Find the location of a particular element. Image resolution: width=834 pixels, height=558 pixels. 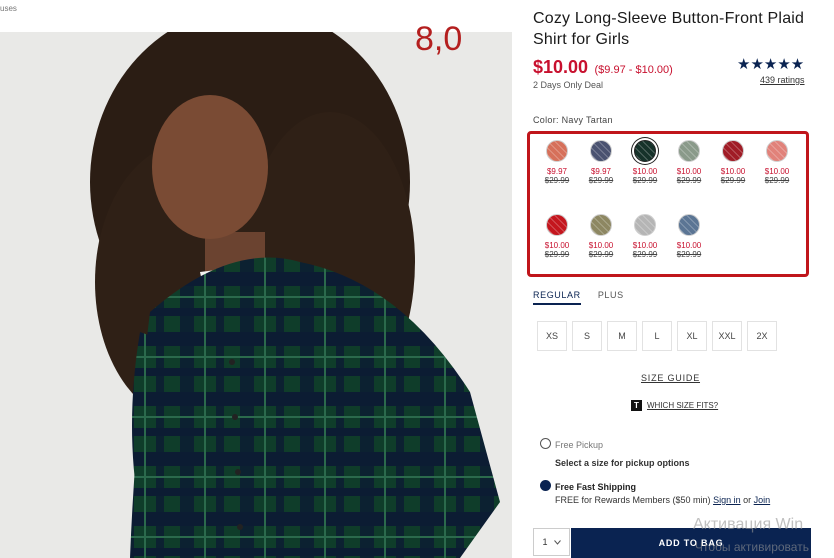

size-selector: XS S M L XL XXL 2X is located at coordinates (657, 336).